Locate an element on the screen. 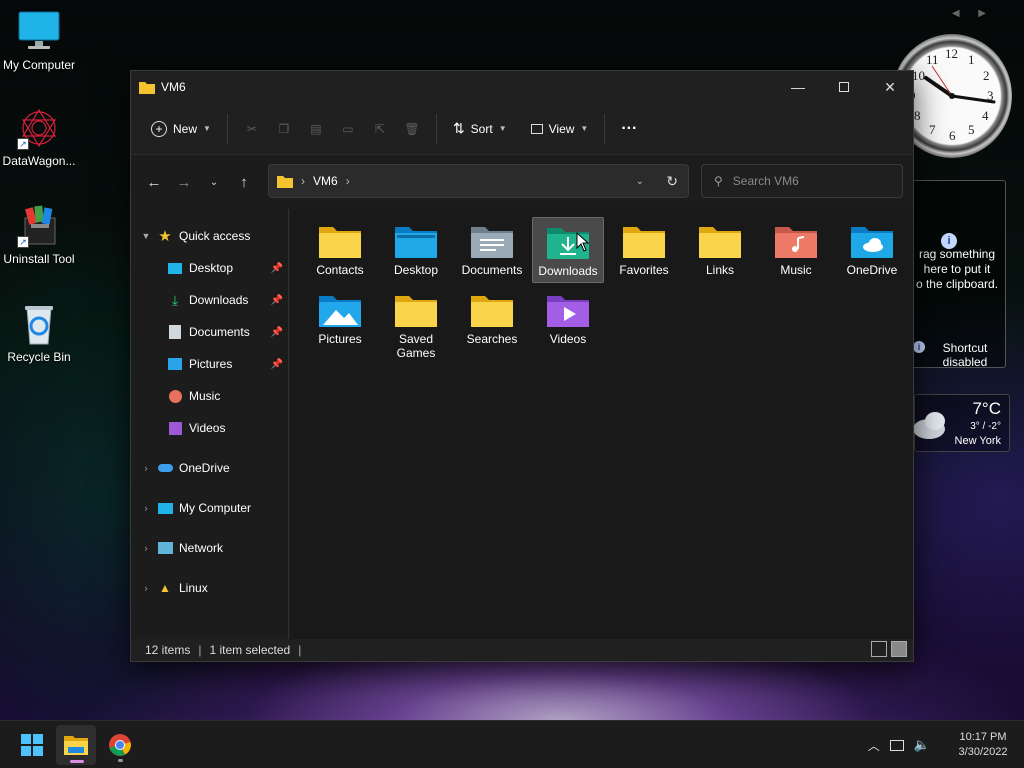  folder-item-downloads: Downloads is located at coordinates (568, 250).